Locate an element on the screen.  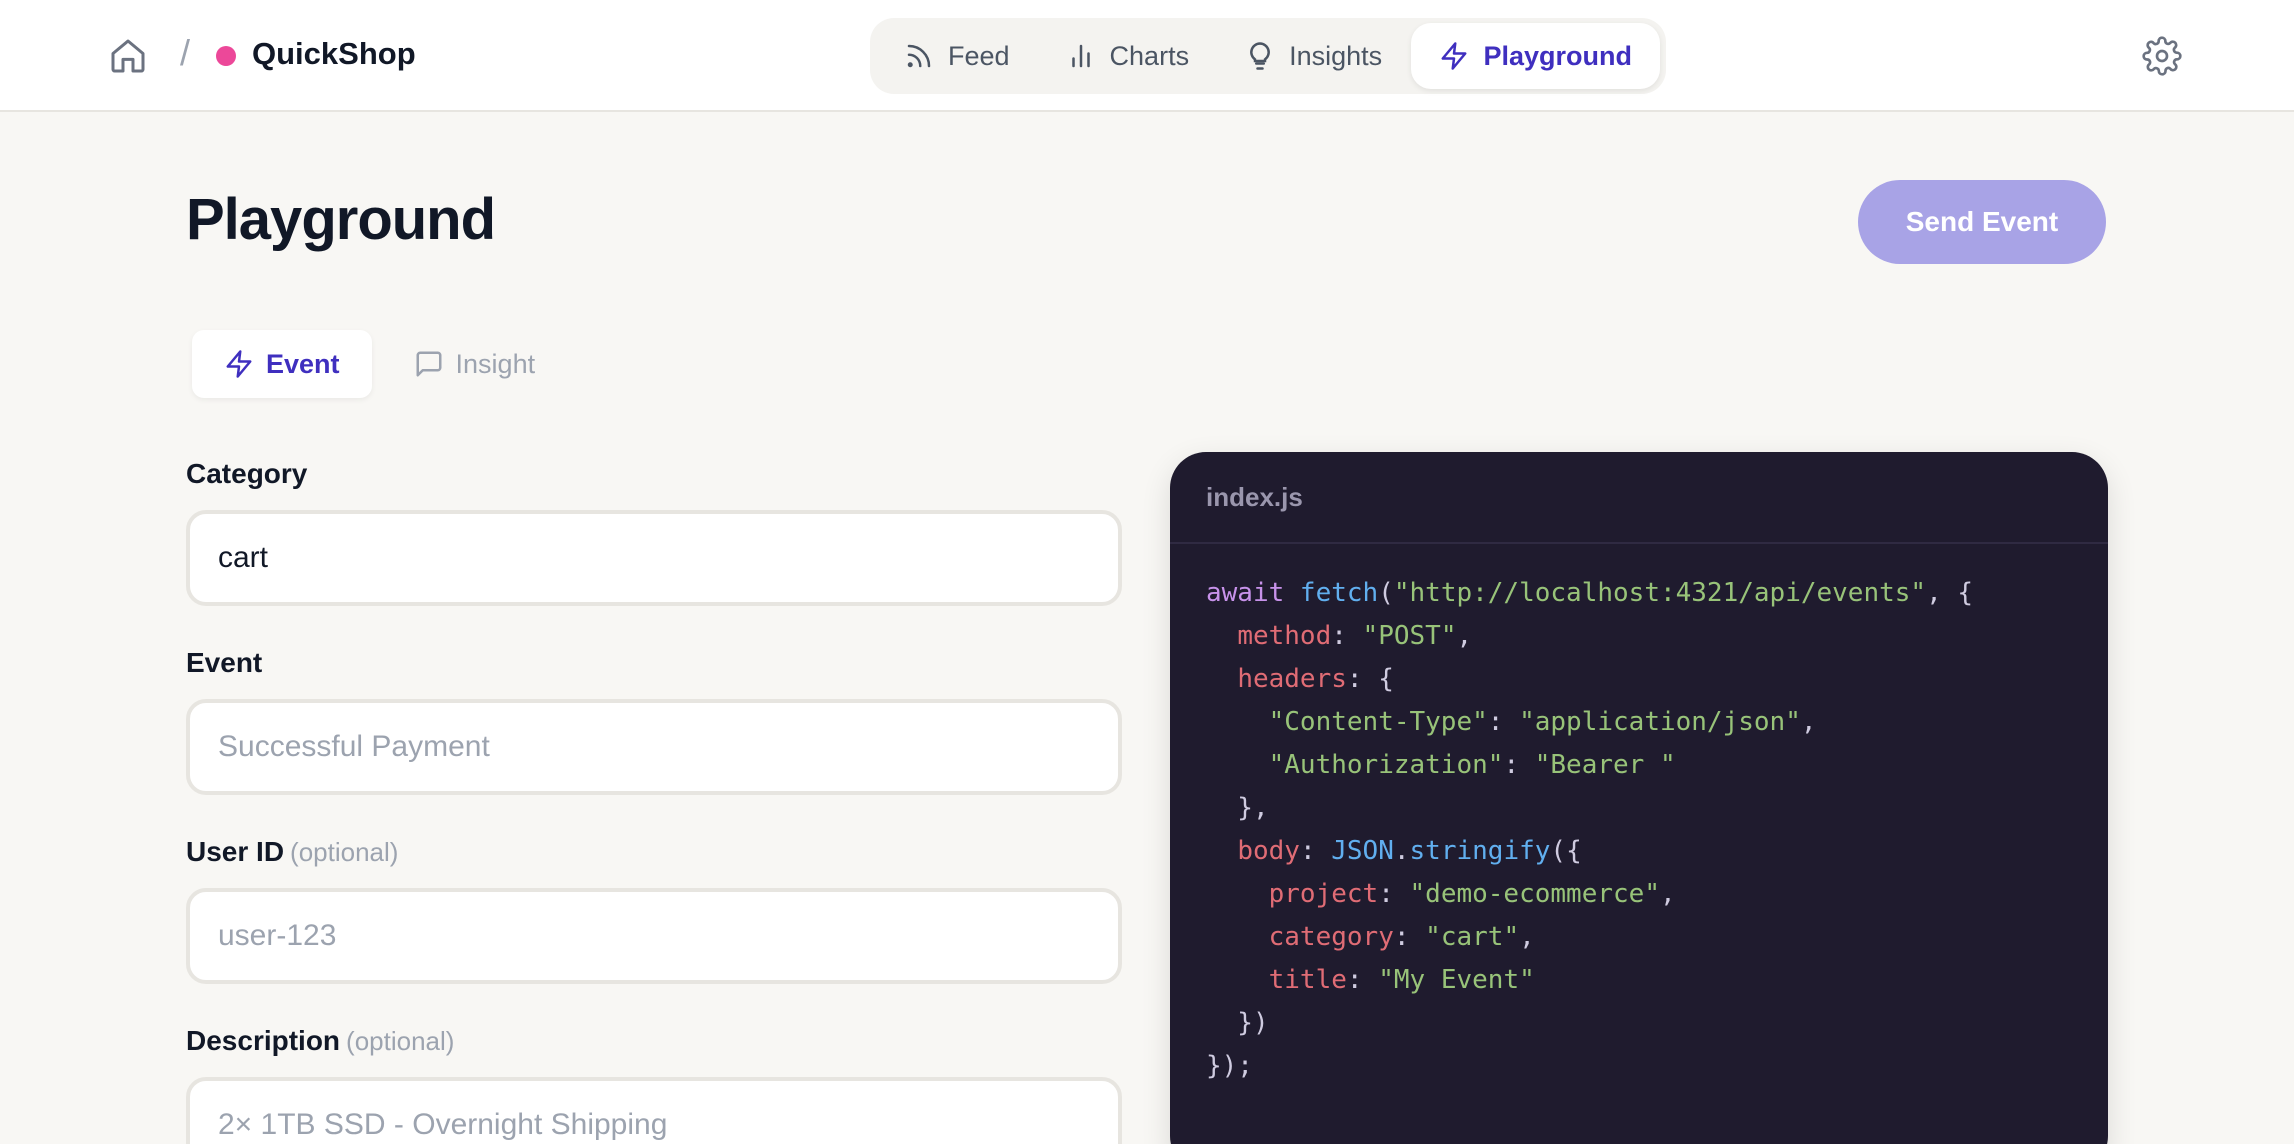
code-line: }, is located at coordinates (1639, 808).